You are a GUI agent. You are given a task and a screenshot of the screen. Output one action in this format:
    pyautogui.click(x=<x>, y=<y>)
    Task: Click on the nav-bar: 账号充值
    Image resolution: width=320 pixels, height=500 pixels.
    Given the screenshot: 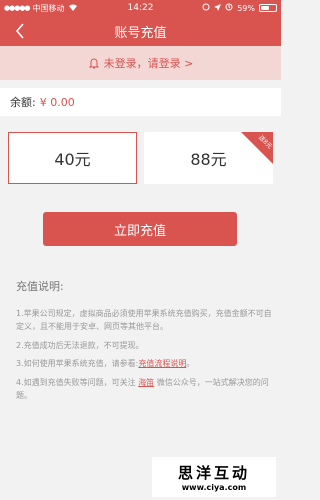 What is the action you would take?
    pyautogui.click(x=140, y=31)
    